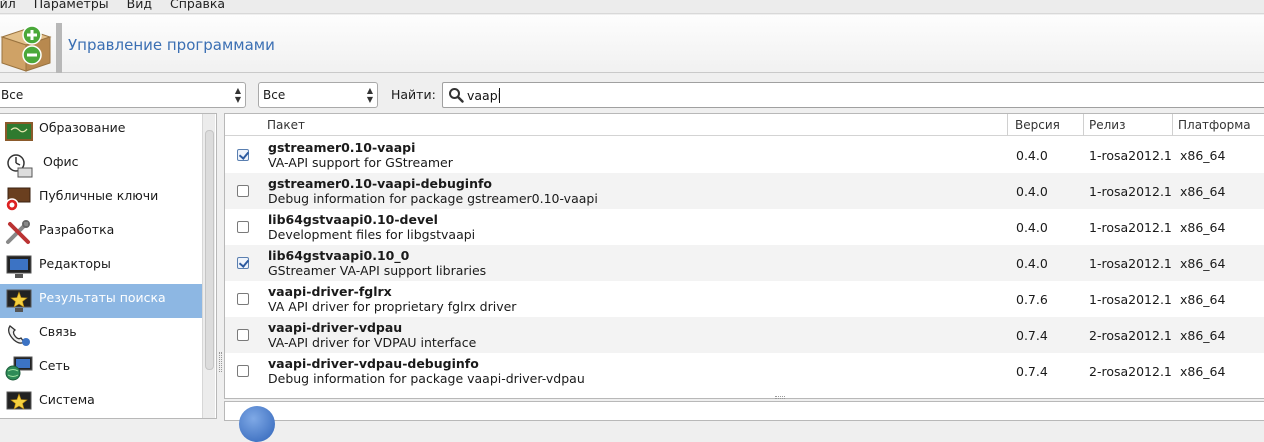  I want to click on editors-icon, so click(19, 266).